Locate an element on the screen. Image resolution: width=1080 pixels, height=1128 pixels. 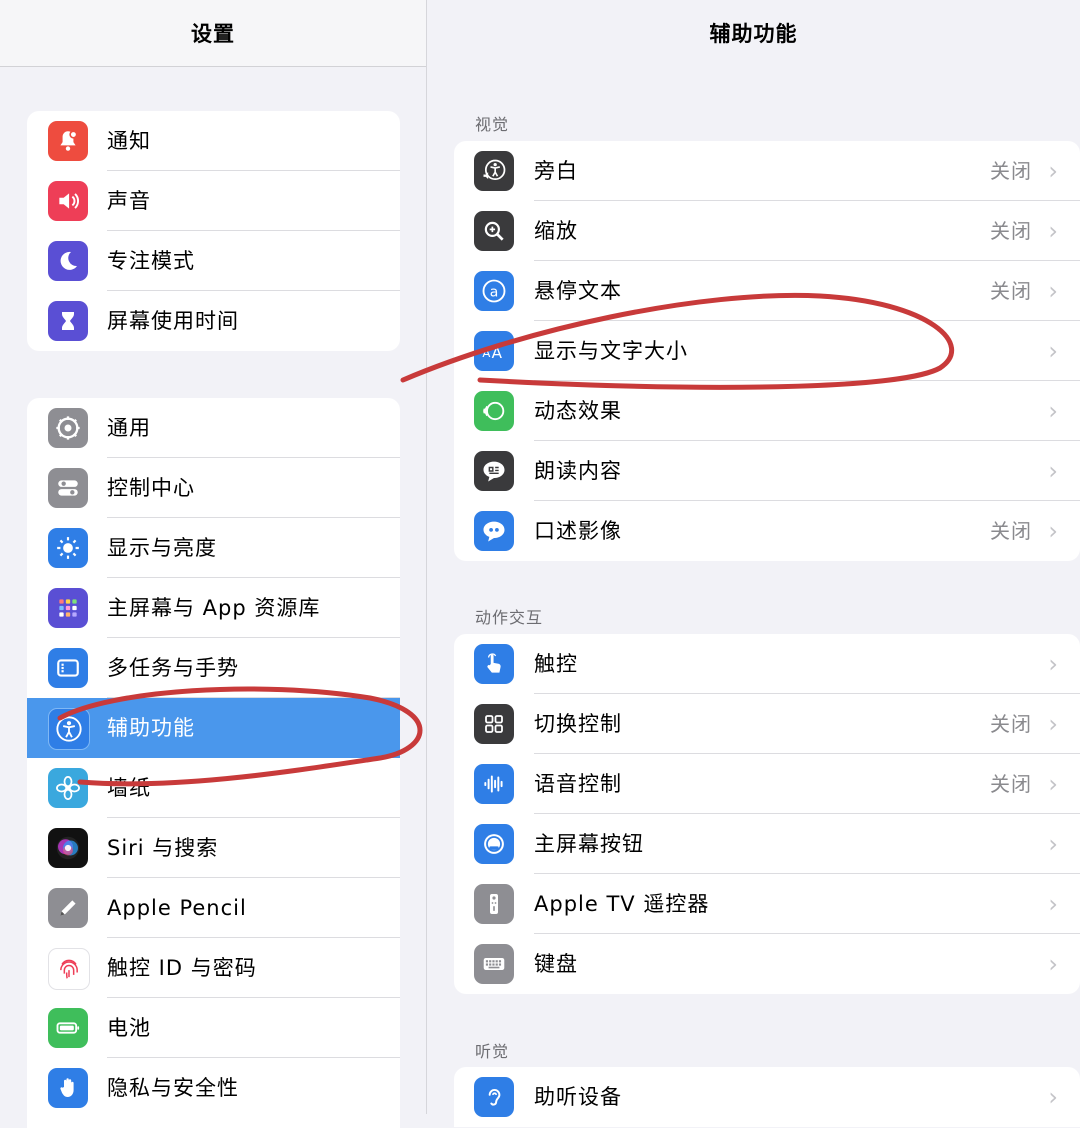
app-grid-icon is located at coordinates (68, 608).